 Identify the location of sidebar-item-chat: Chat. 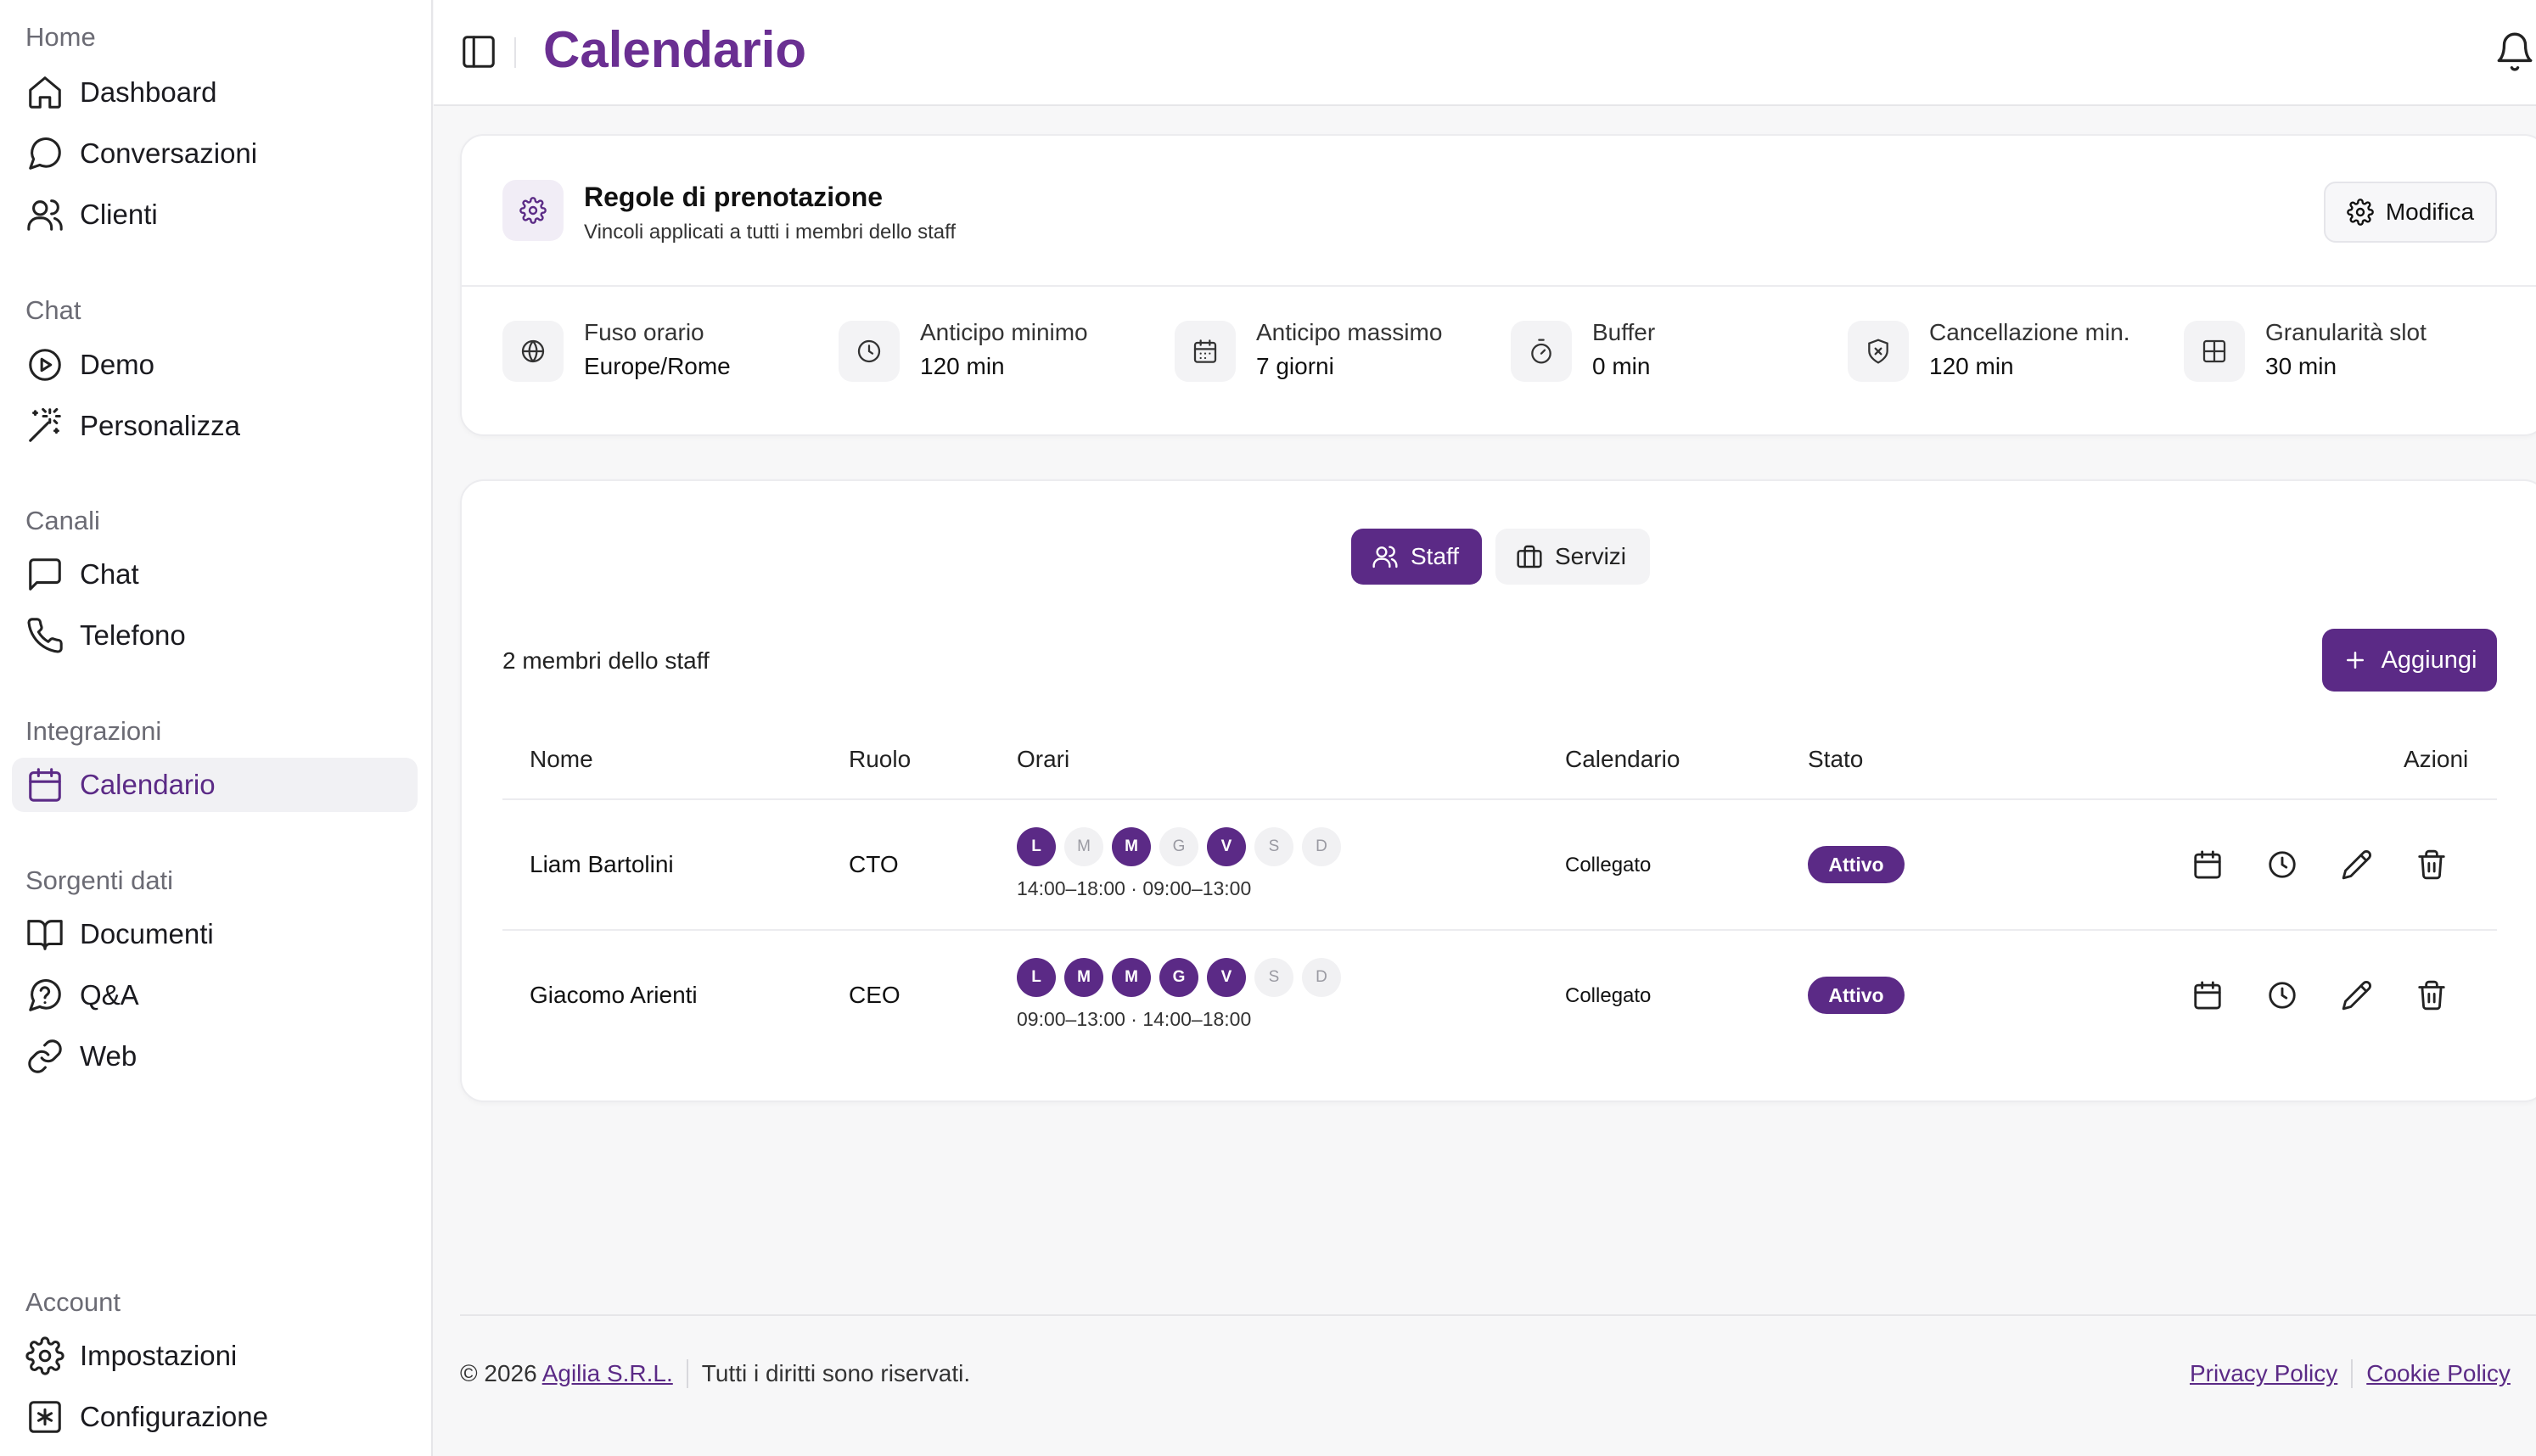
(215, 575).